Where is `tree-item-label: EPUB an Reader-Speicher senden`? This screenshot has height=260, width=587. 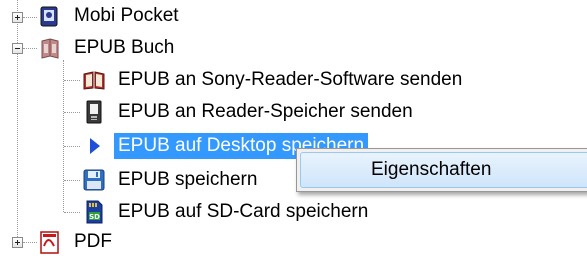 tree-item-label: EPUB an Reader-Speicher senden is located at coordinates (265, 111).